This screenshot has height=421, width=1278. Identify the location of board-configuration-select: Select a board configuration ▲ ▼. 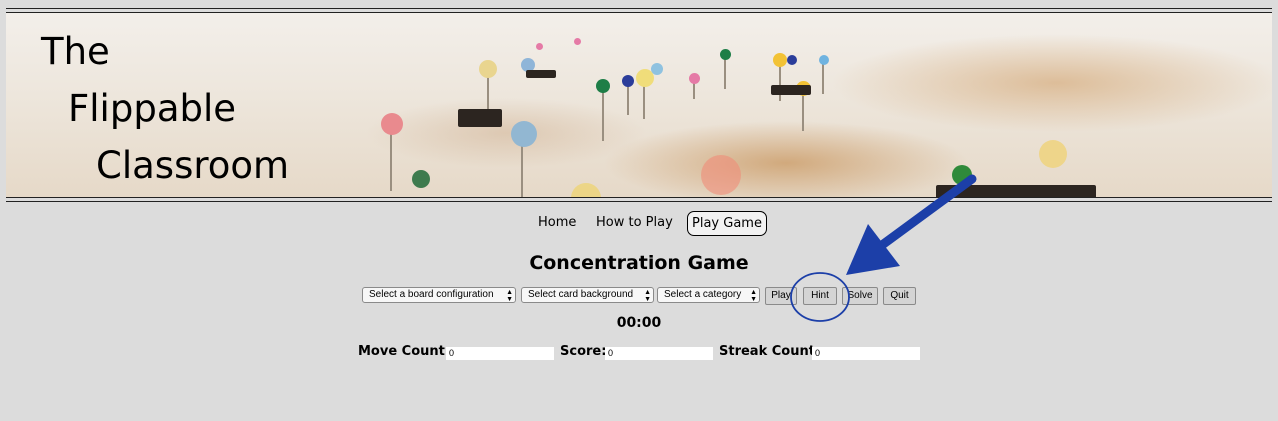
(439, 295).